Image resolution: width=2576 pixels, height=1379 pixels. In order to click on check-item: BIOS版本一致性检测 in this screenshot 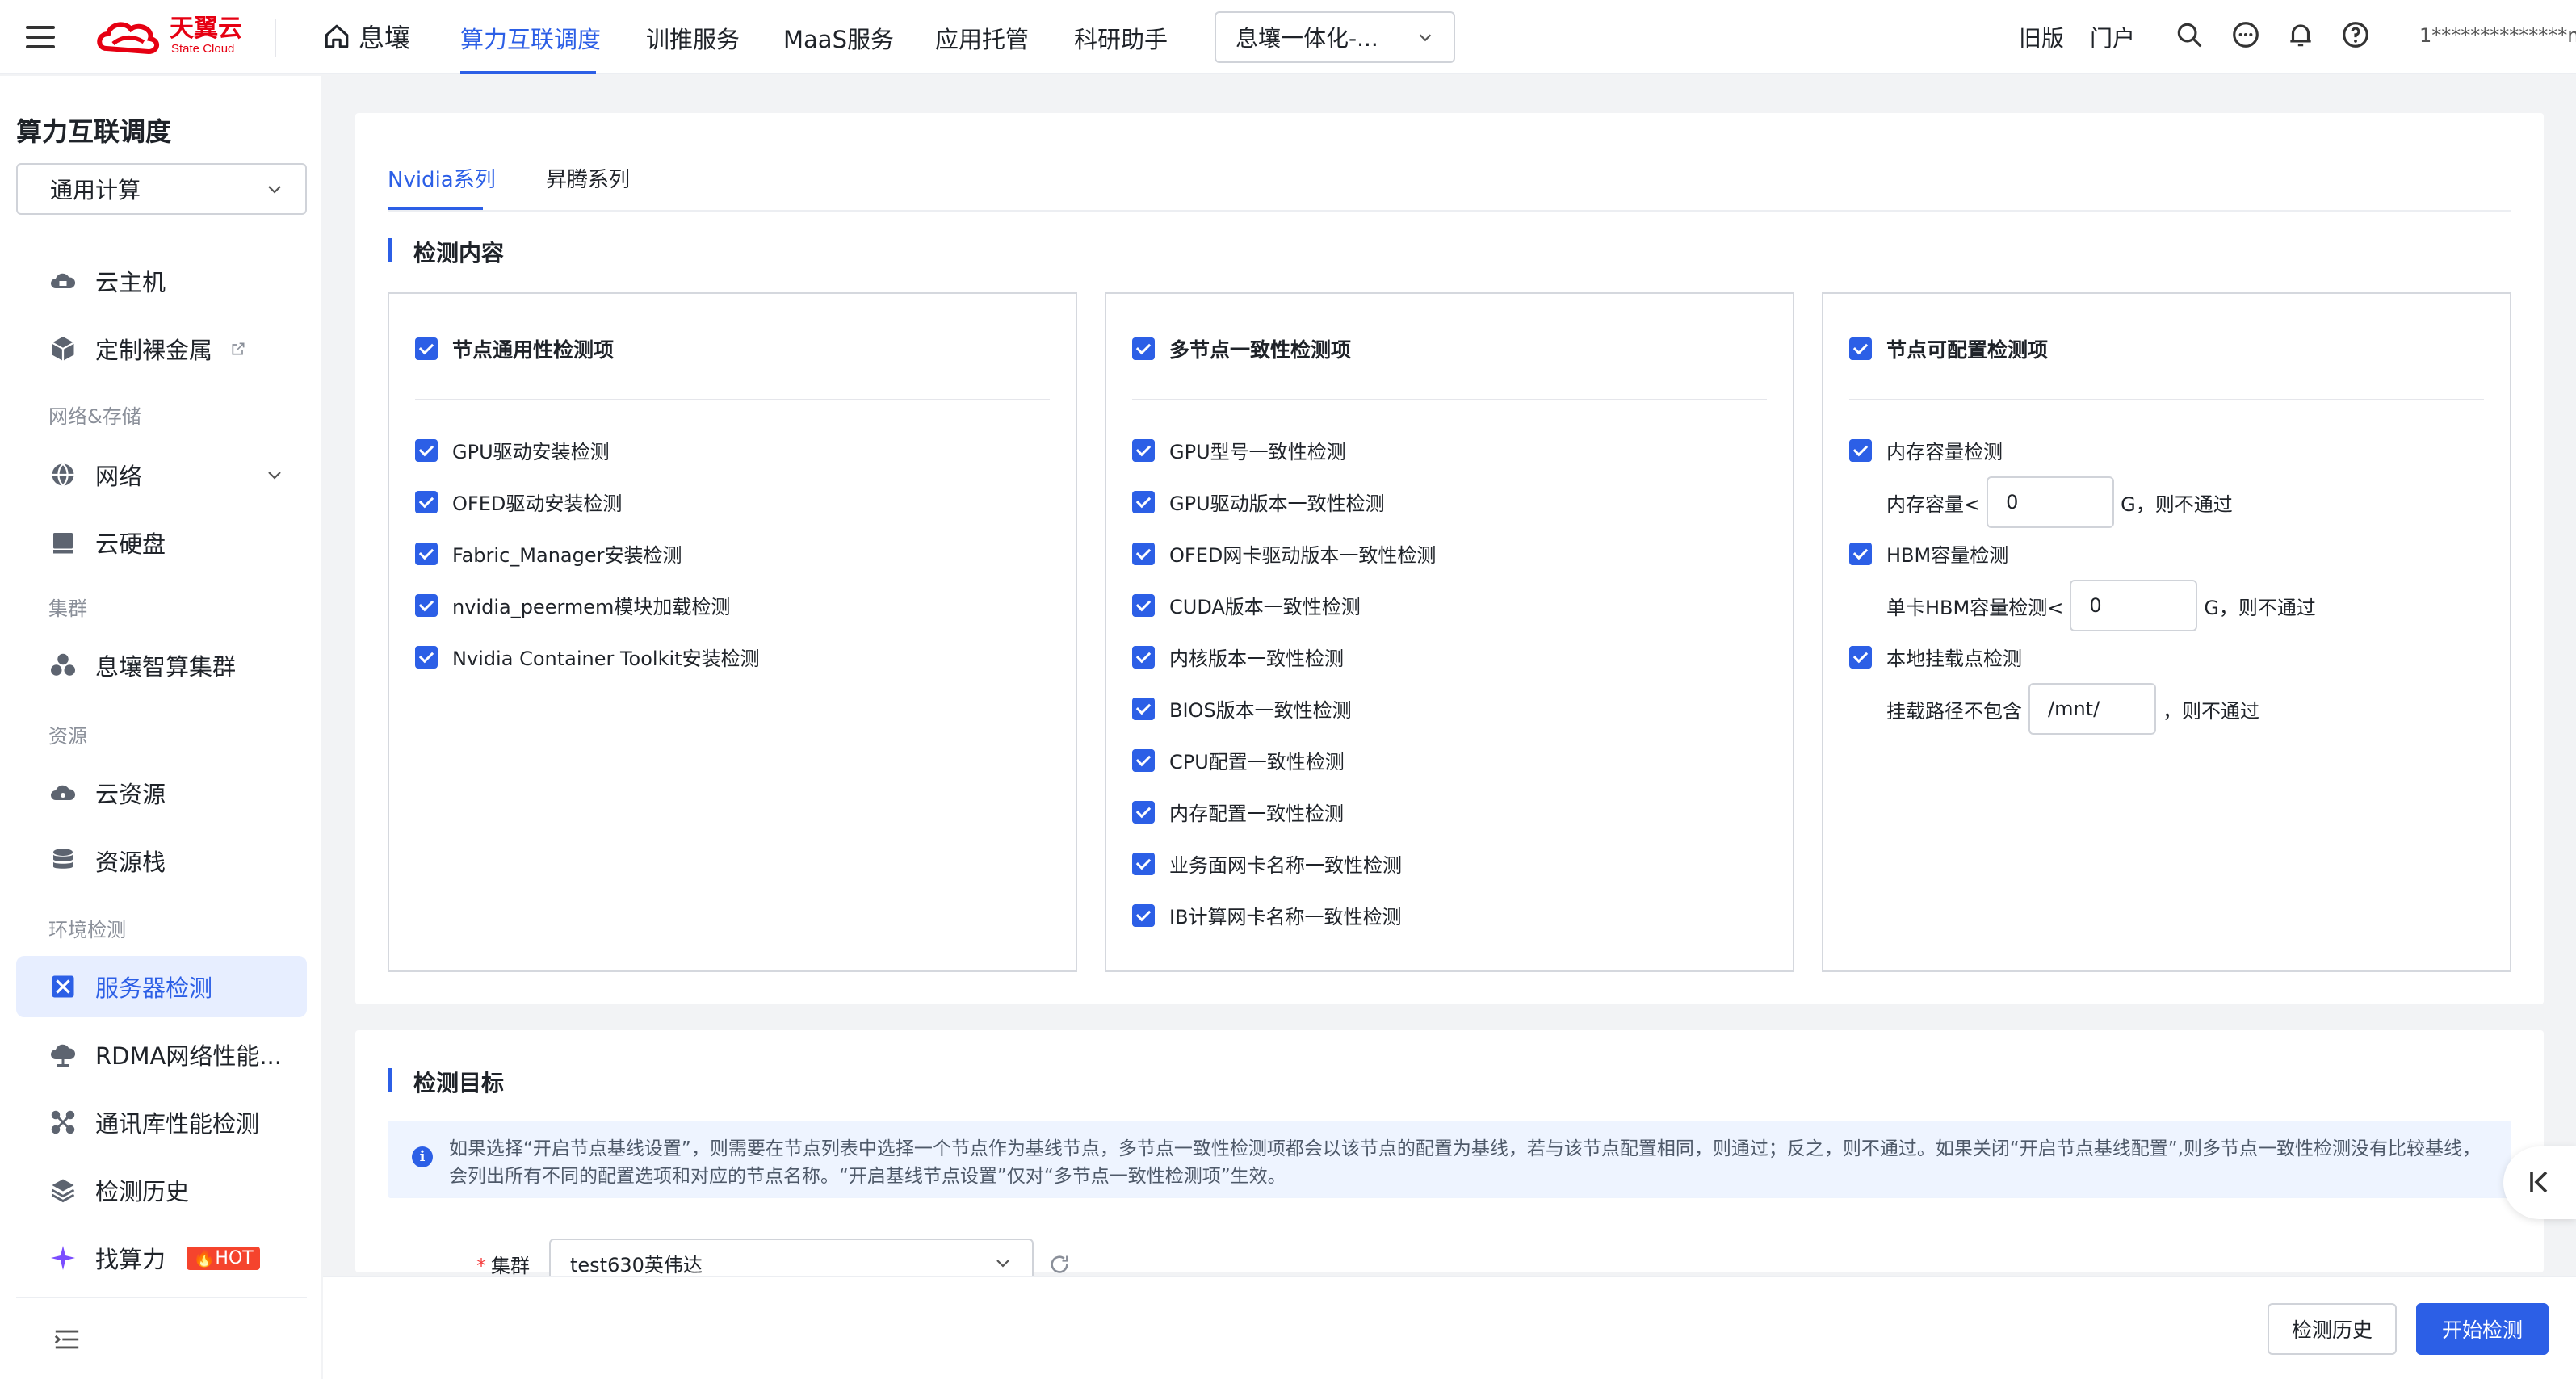, I will do `click(1242, 708)`.